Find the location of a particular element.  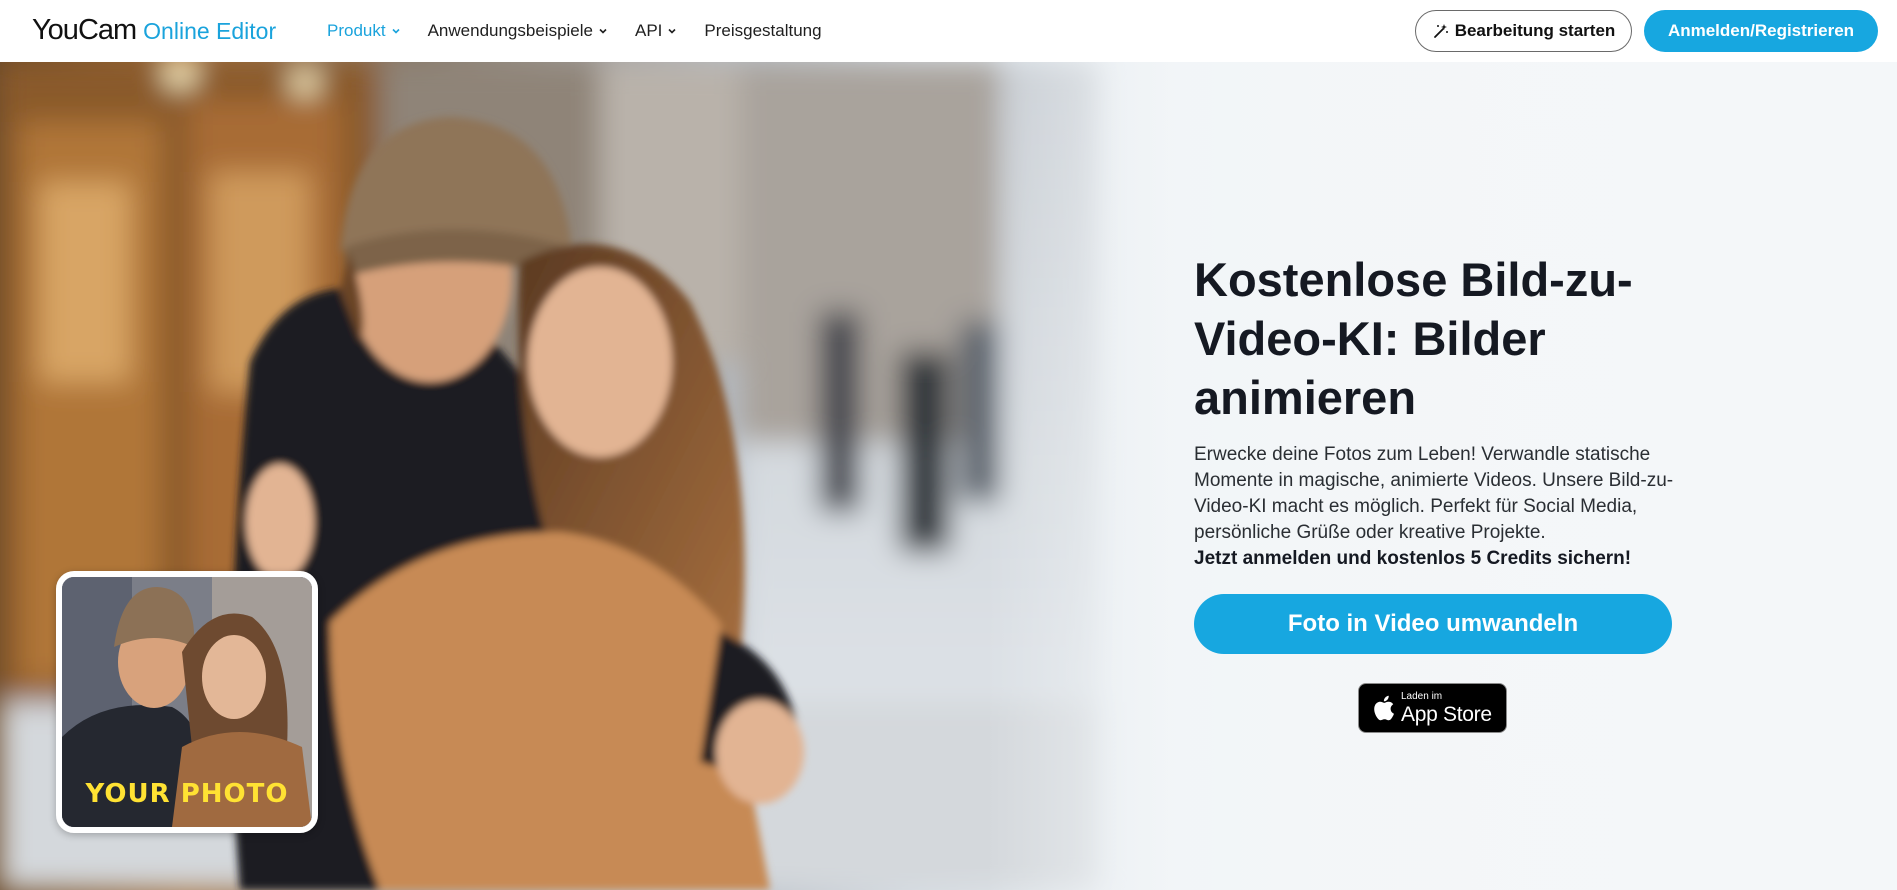

thumbnail-label: YOUR PHOTO is located at coordinates (187, 794).